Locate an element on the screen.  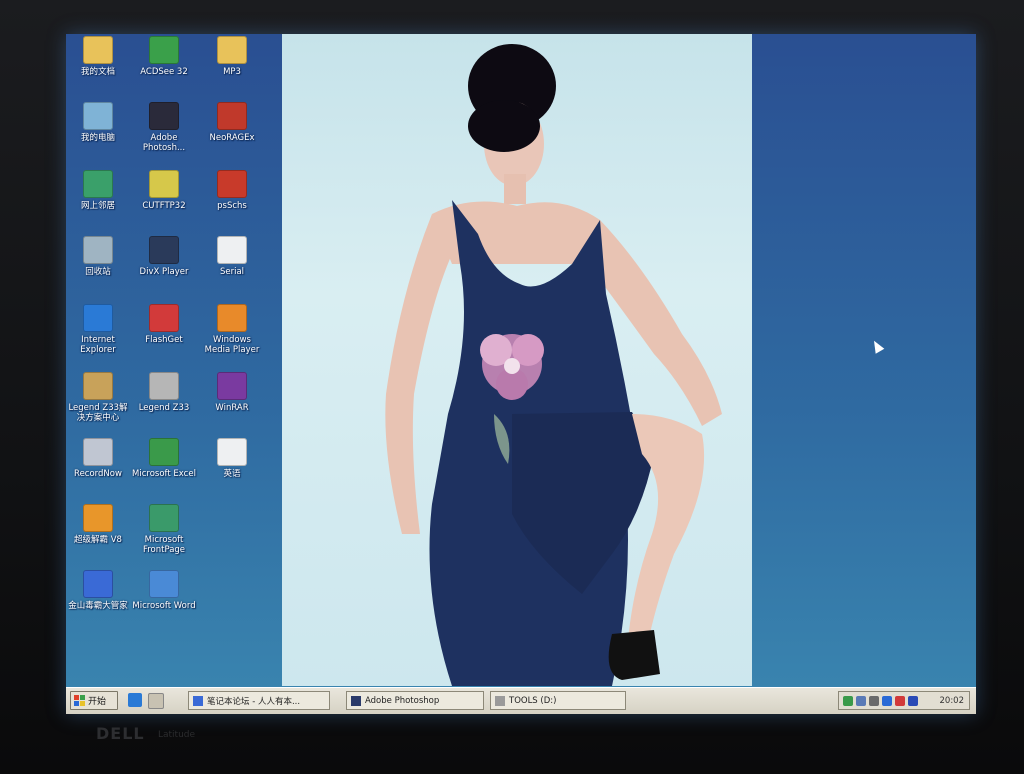
system-tray: 20:02 is located at coordinates (904, 700).